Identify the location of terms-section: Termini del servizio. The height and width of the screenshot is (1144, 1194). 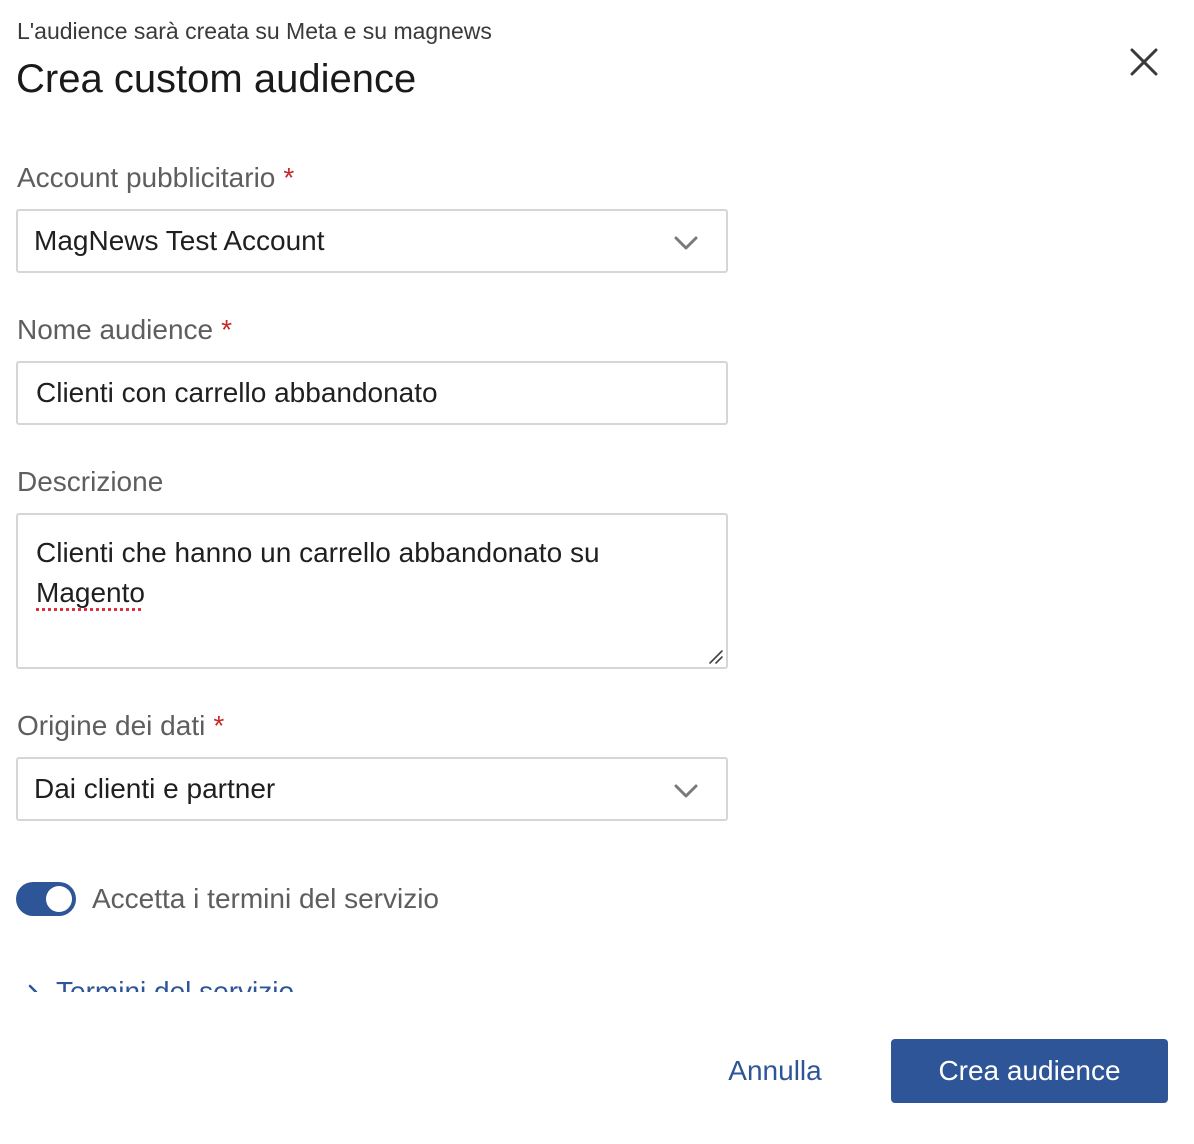
(159, 980).